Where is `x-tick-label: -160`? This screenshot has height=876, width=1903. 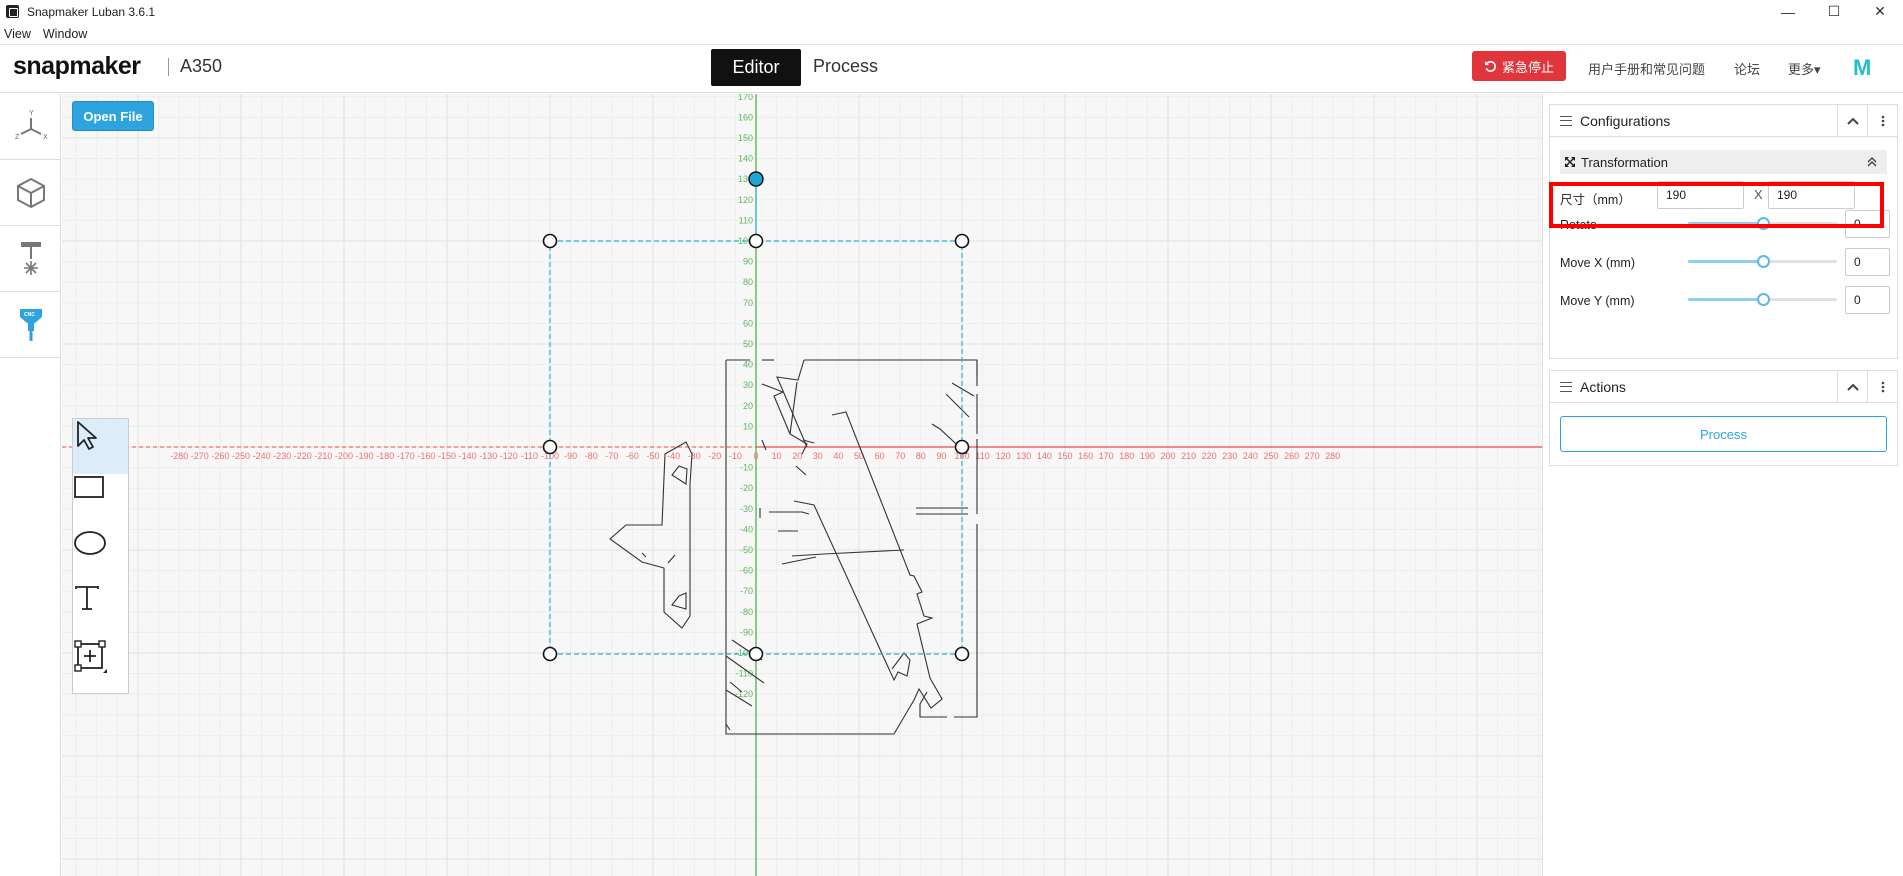 x-tick-label: -160 is located at coordinates (426, 456).